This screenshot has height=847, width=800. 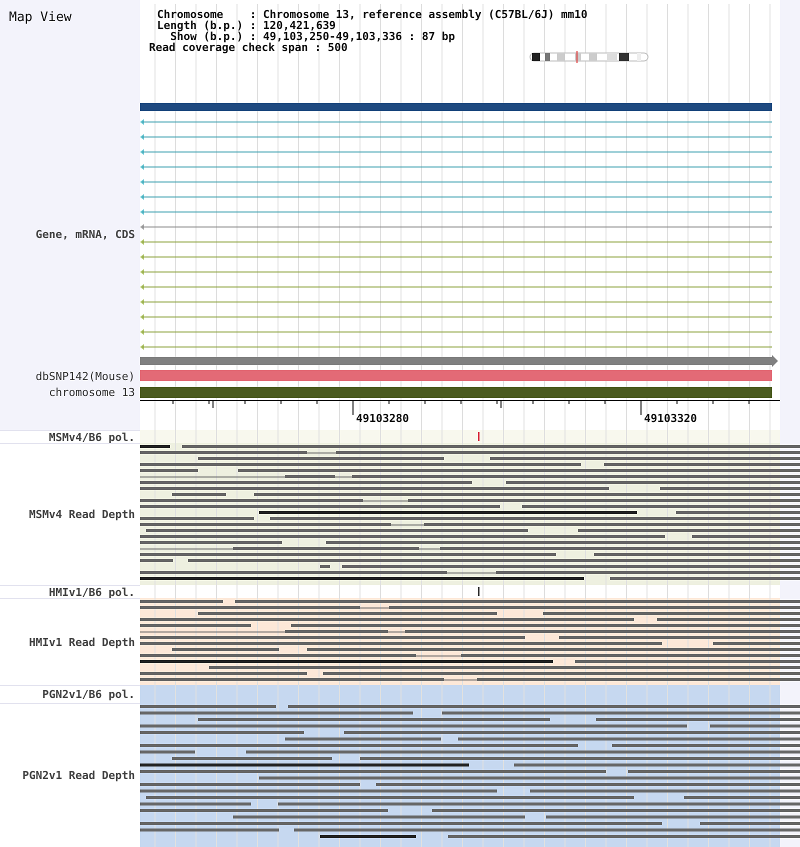 I want to click on ruler-label: 49103280, so click(x=382, y=418).